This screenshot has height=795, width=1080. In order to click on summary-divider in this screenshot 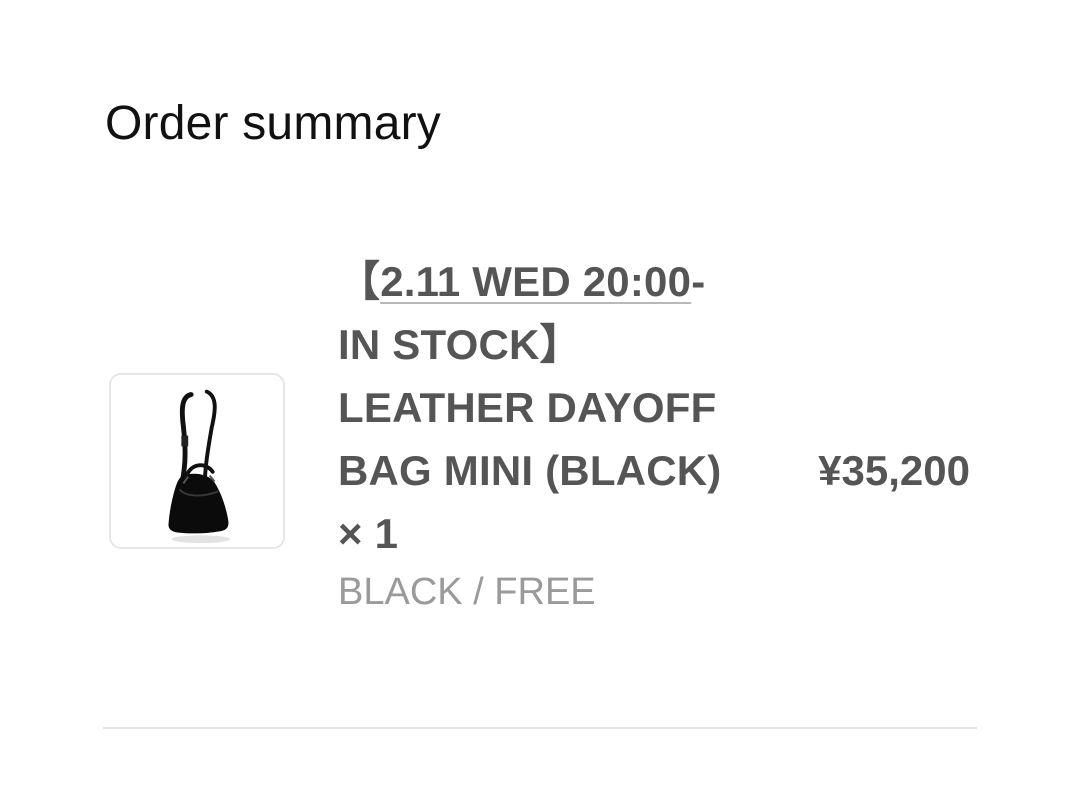, I will do `click(540, 728)`.